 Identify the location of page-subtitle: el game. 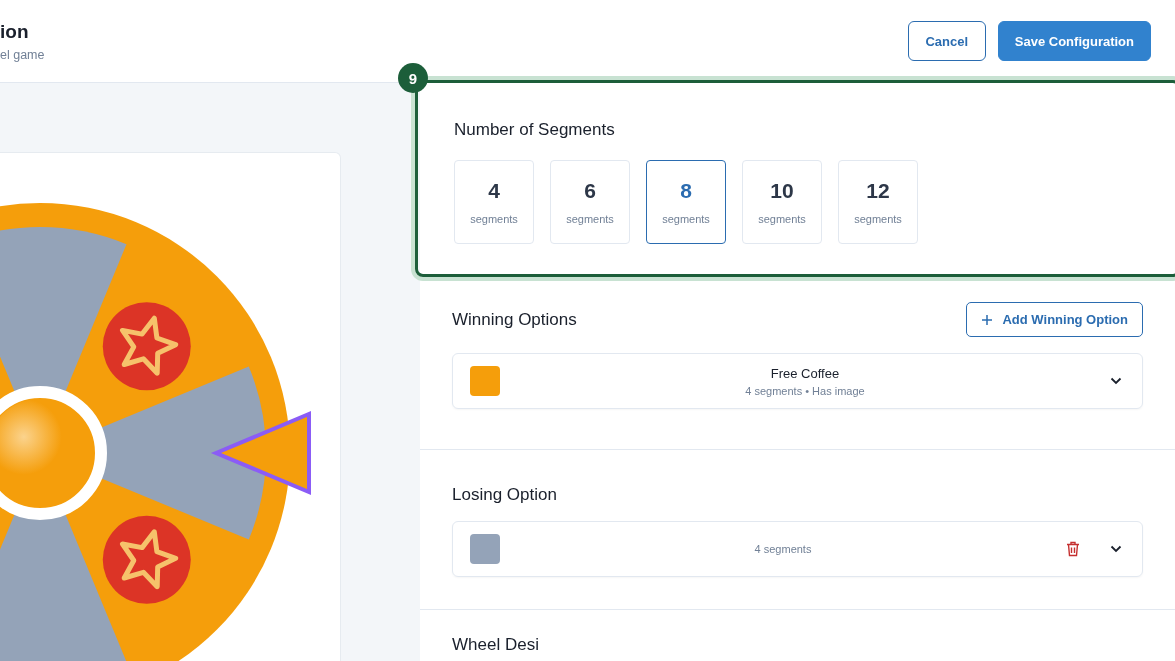
(22, 55).